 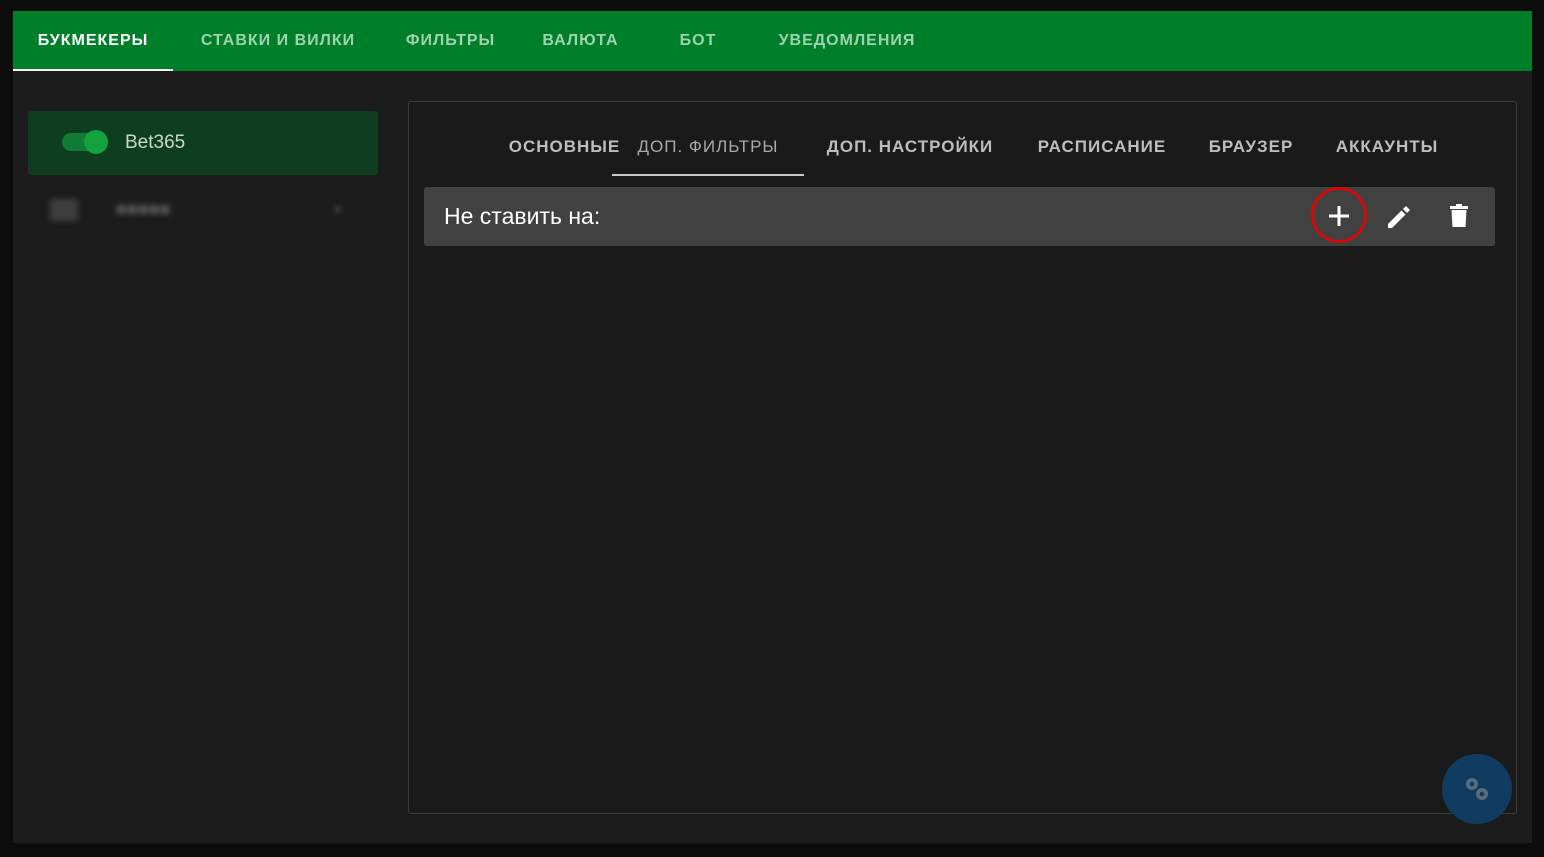 What do you see at coordinates (64, 210) in the screenshot?
I see `folder-icon` at bounding box center [64, 210].